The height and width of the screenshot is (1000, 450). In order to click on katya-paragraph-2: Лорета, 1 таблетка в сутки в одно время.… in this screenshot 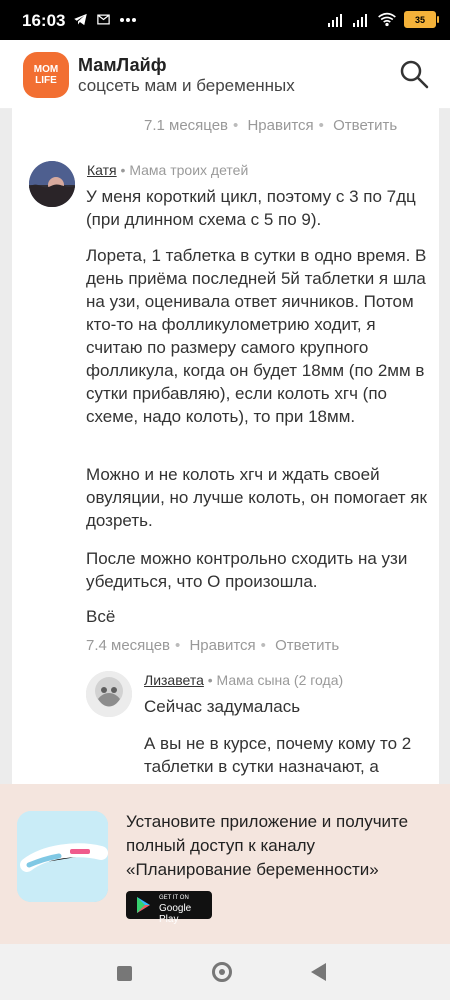, I will do `click(256, 336)`.